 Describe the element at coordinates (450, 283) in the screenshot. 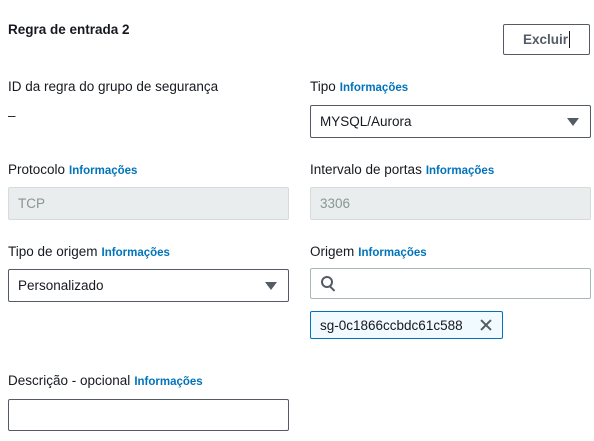

I see `source-search-input` at that location.